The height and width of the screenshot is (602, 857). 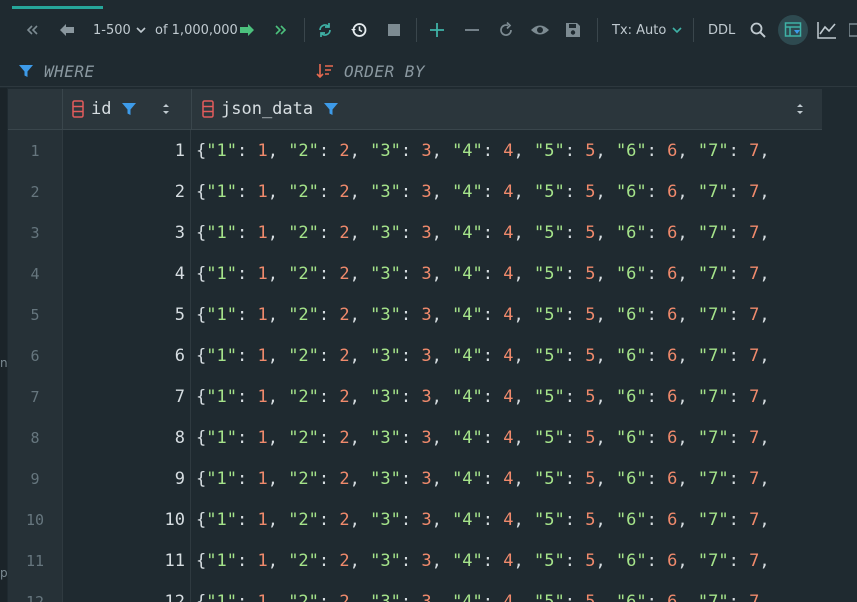 I want to click on chart-icon, so click(x=827, y=30).